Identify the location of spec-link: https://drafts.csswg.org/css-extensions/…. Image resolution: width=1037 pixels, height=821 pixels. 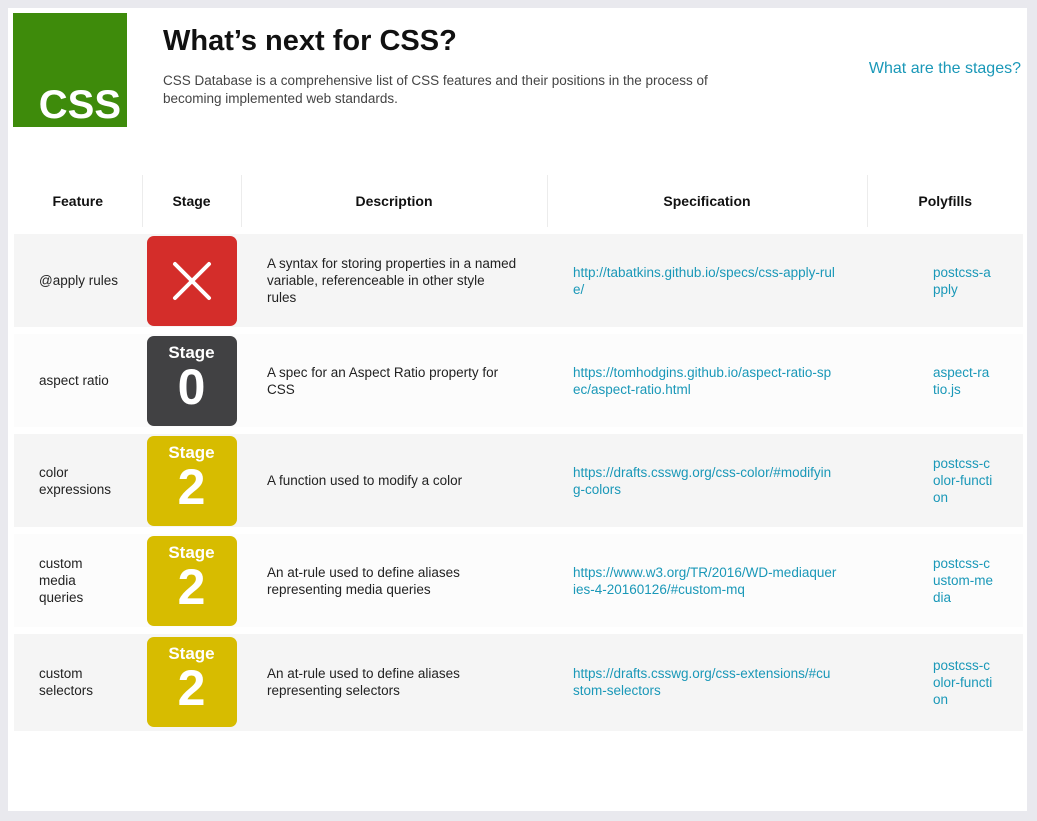
(701, 682).